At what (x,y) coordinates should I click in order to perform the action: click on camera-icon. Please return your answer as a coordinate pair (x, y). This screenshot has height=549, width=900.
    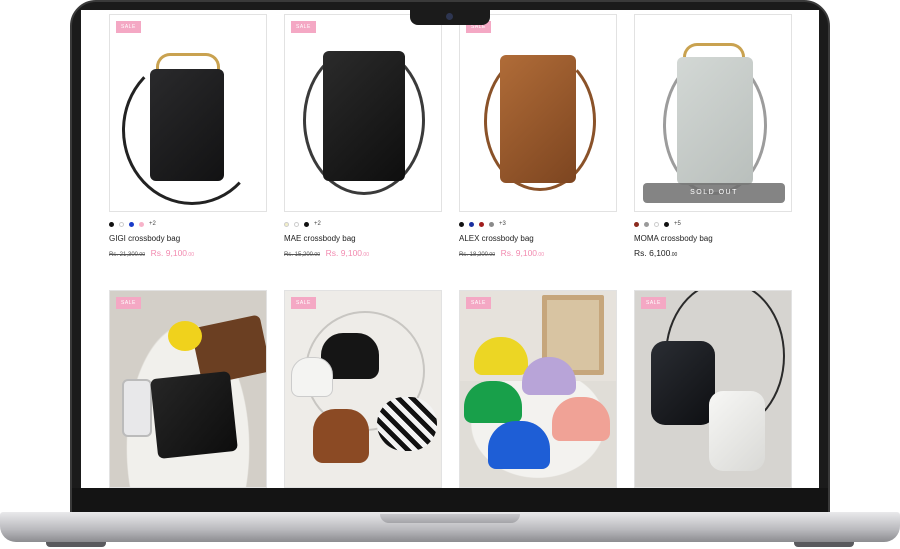
    Looking at the image, I should click on (449, 16).